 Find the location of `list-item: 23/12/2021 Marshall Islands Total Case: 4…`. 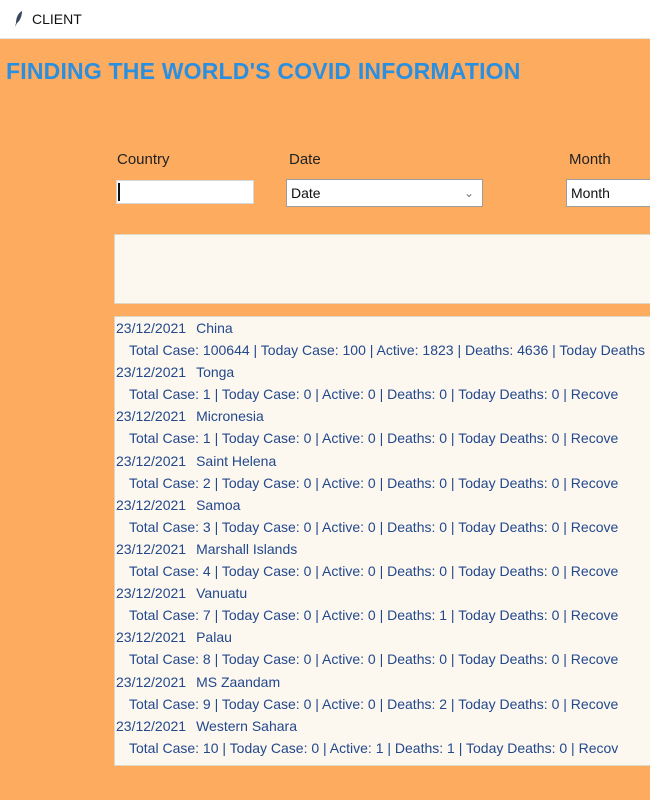

list-item: 23/12/2021 Marshall Islands Total Case: 4… is located at coordinates (382, 560).